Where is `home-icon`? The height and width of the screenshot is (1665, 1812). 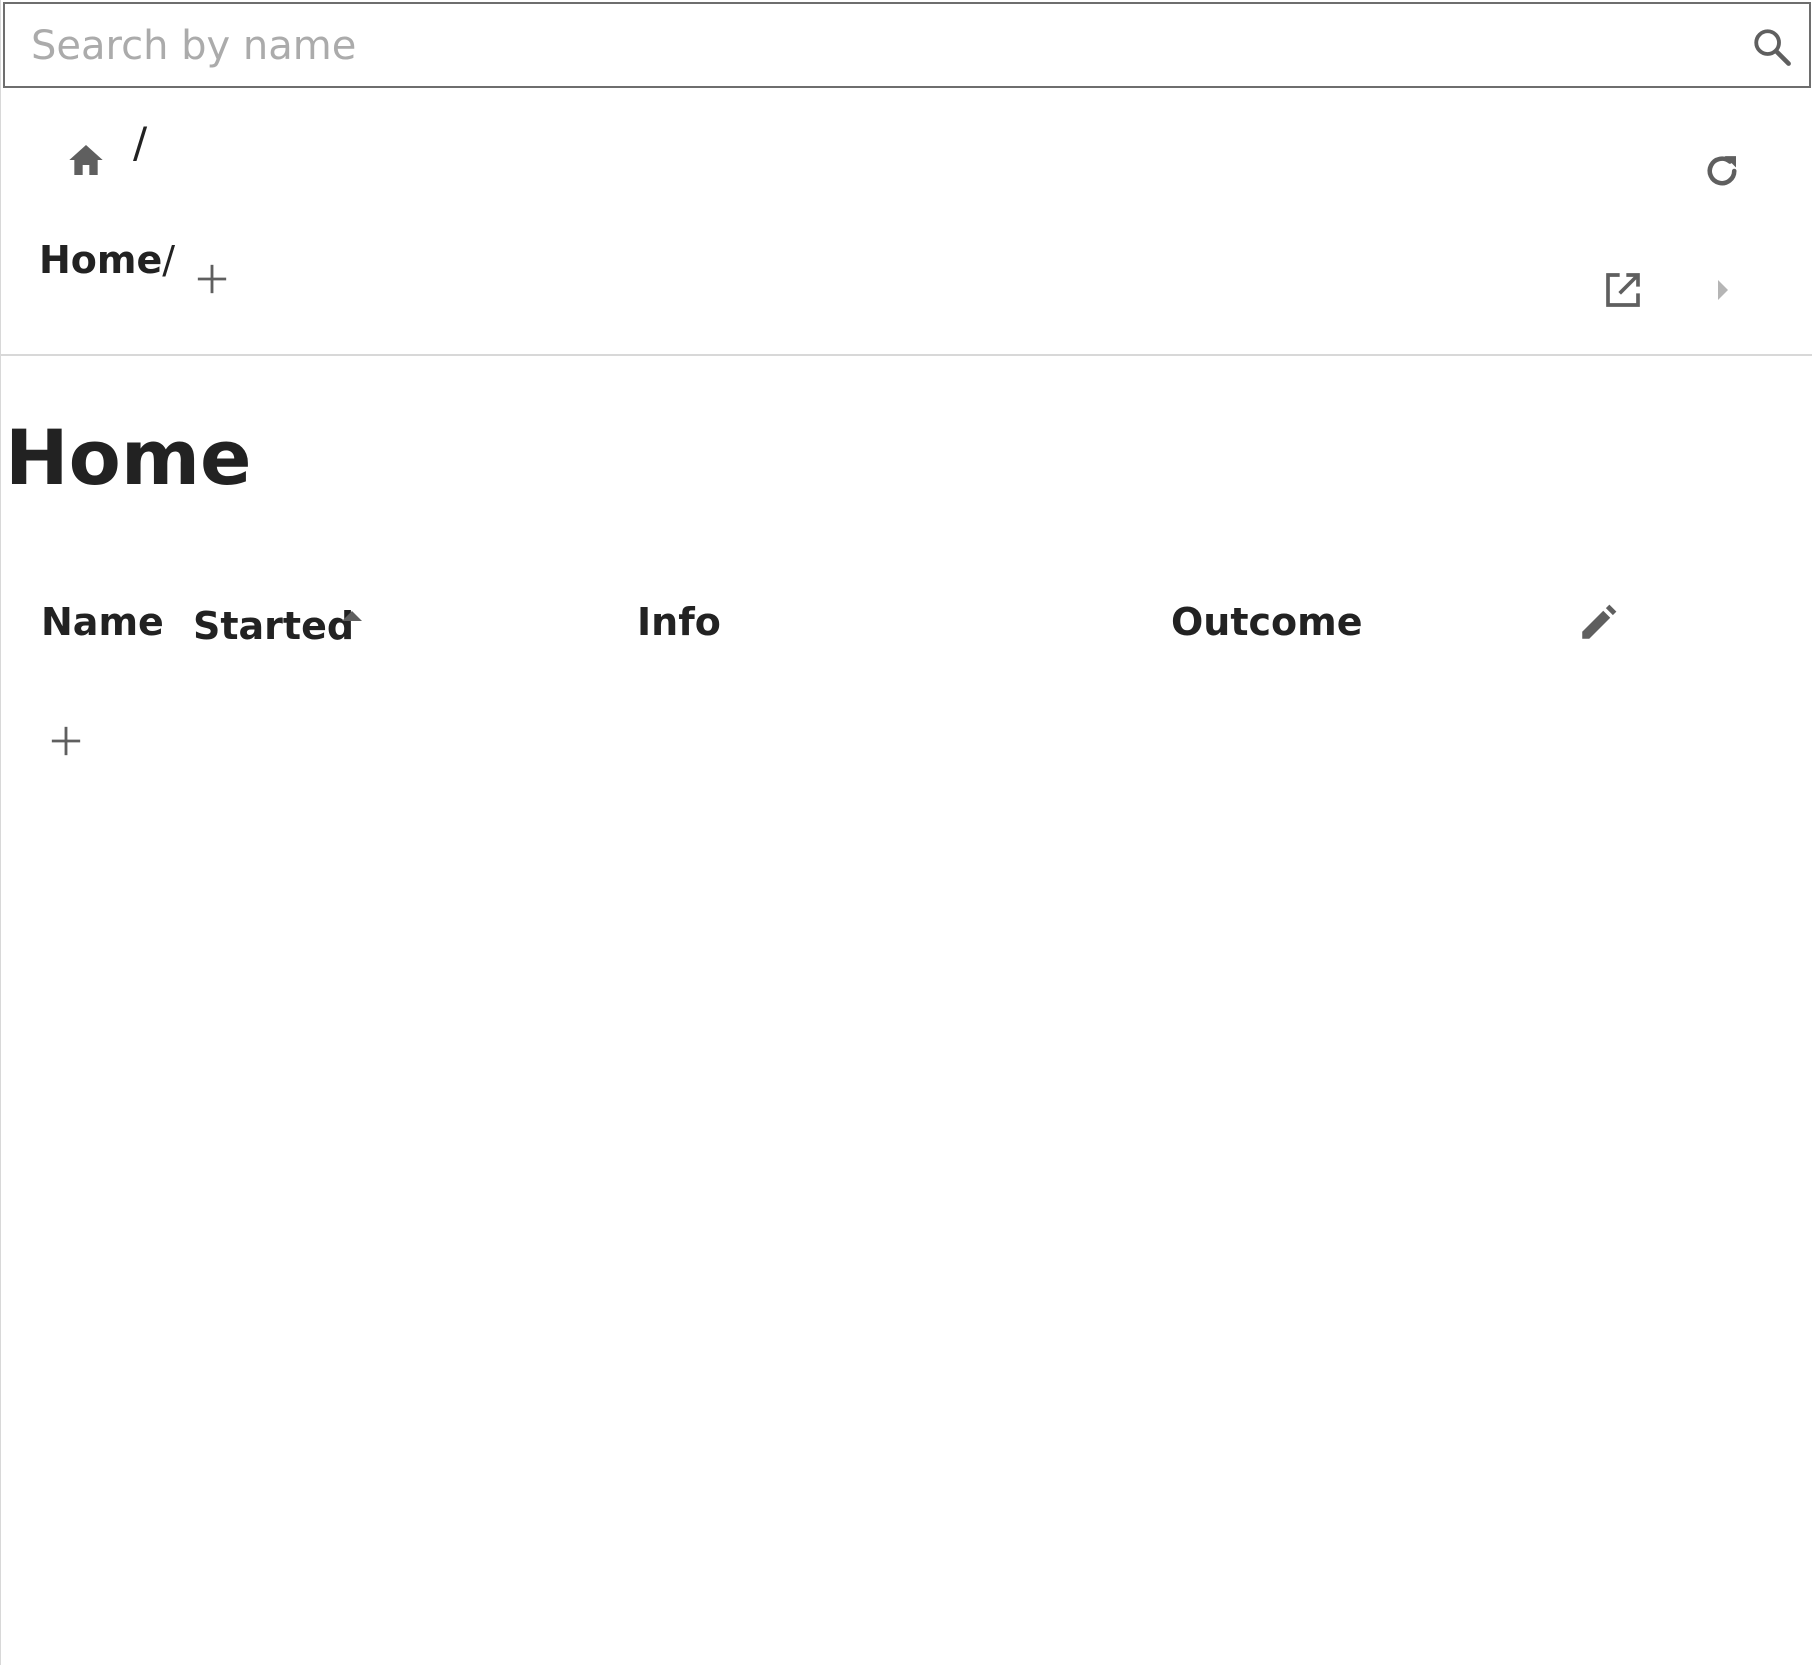
home-icon is located at coordinates (86, 160).